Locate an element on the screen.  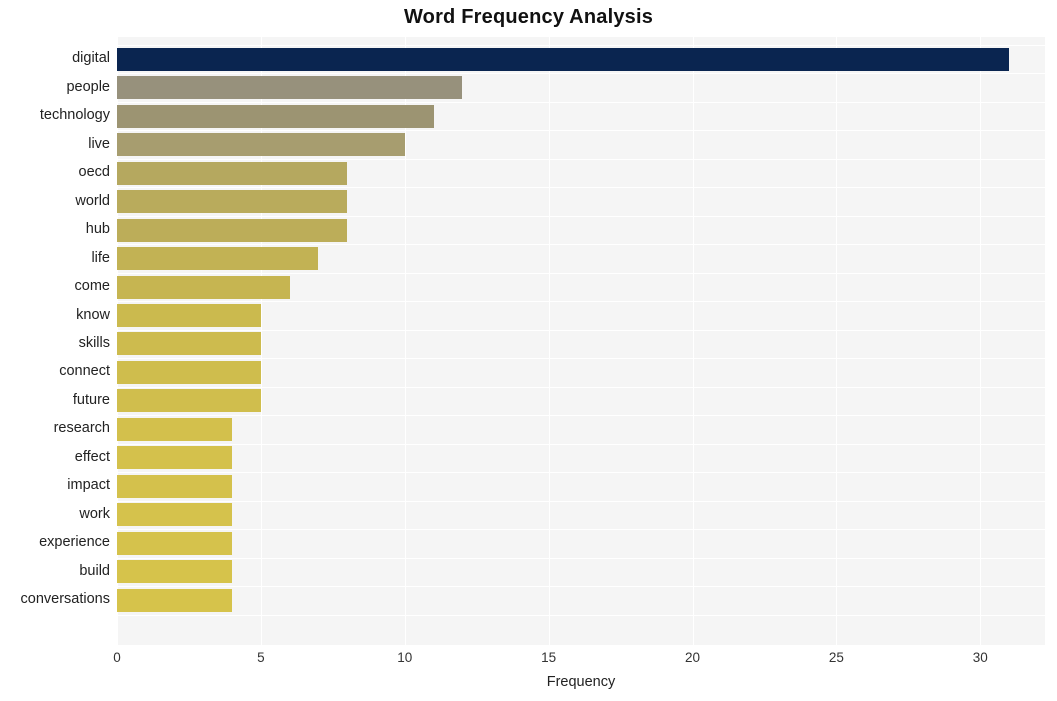
x-tick-label-25: 25 is located at coordinates (836, 657).